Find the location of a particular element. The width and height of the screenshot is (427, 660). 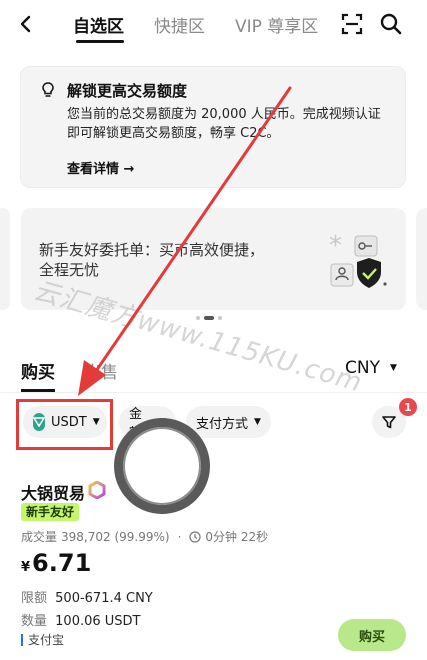

avg-release-time: 0分钟 22秒 is located at coordinates (237, 537).